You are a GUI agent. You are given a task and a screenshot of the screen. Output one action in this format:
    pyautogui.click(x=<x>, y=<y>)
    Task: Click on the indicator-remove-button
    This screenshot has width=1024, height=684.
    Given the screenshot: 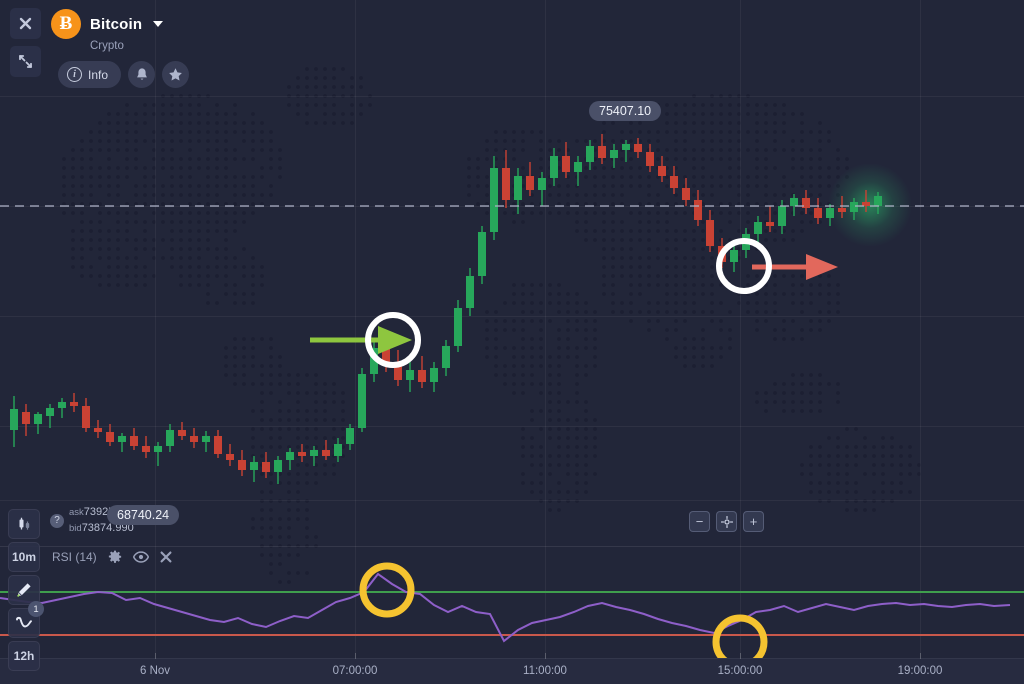 What is the action you would take?
    pyautogui.click(x=166, y=557)
    